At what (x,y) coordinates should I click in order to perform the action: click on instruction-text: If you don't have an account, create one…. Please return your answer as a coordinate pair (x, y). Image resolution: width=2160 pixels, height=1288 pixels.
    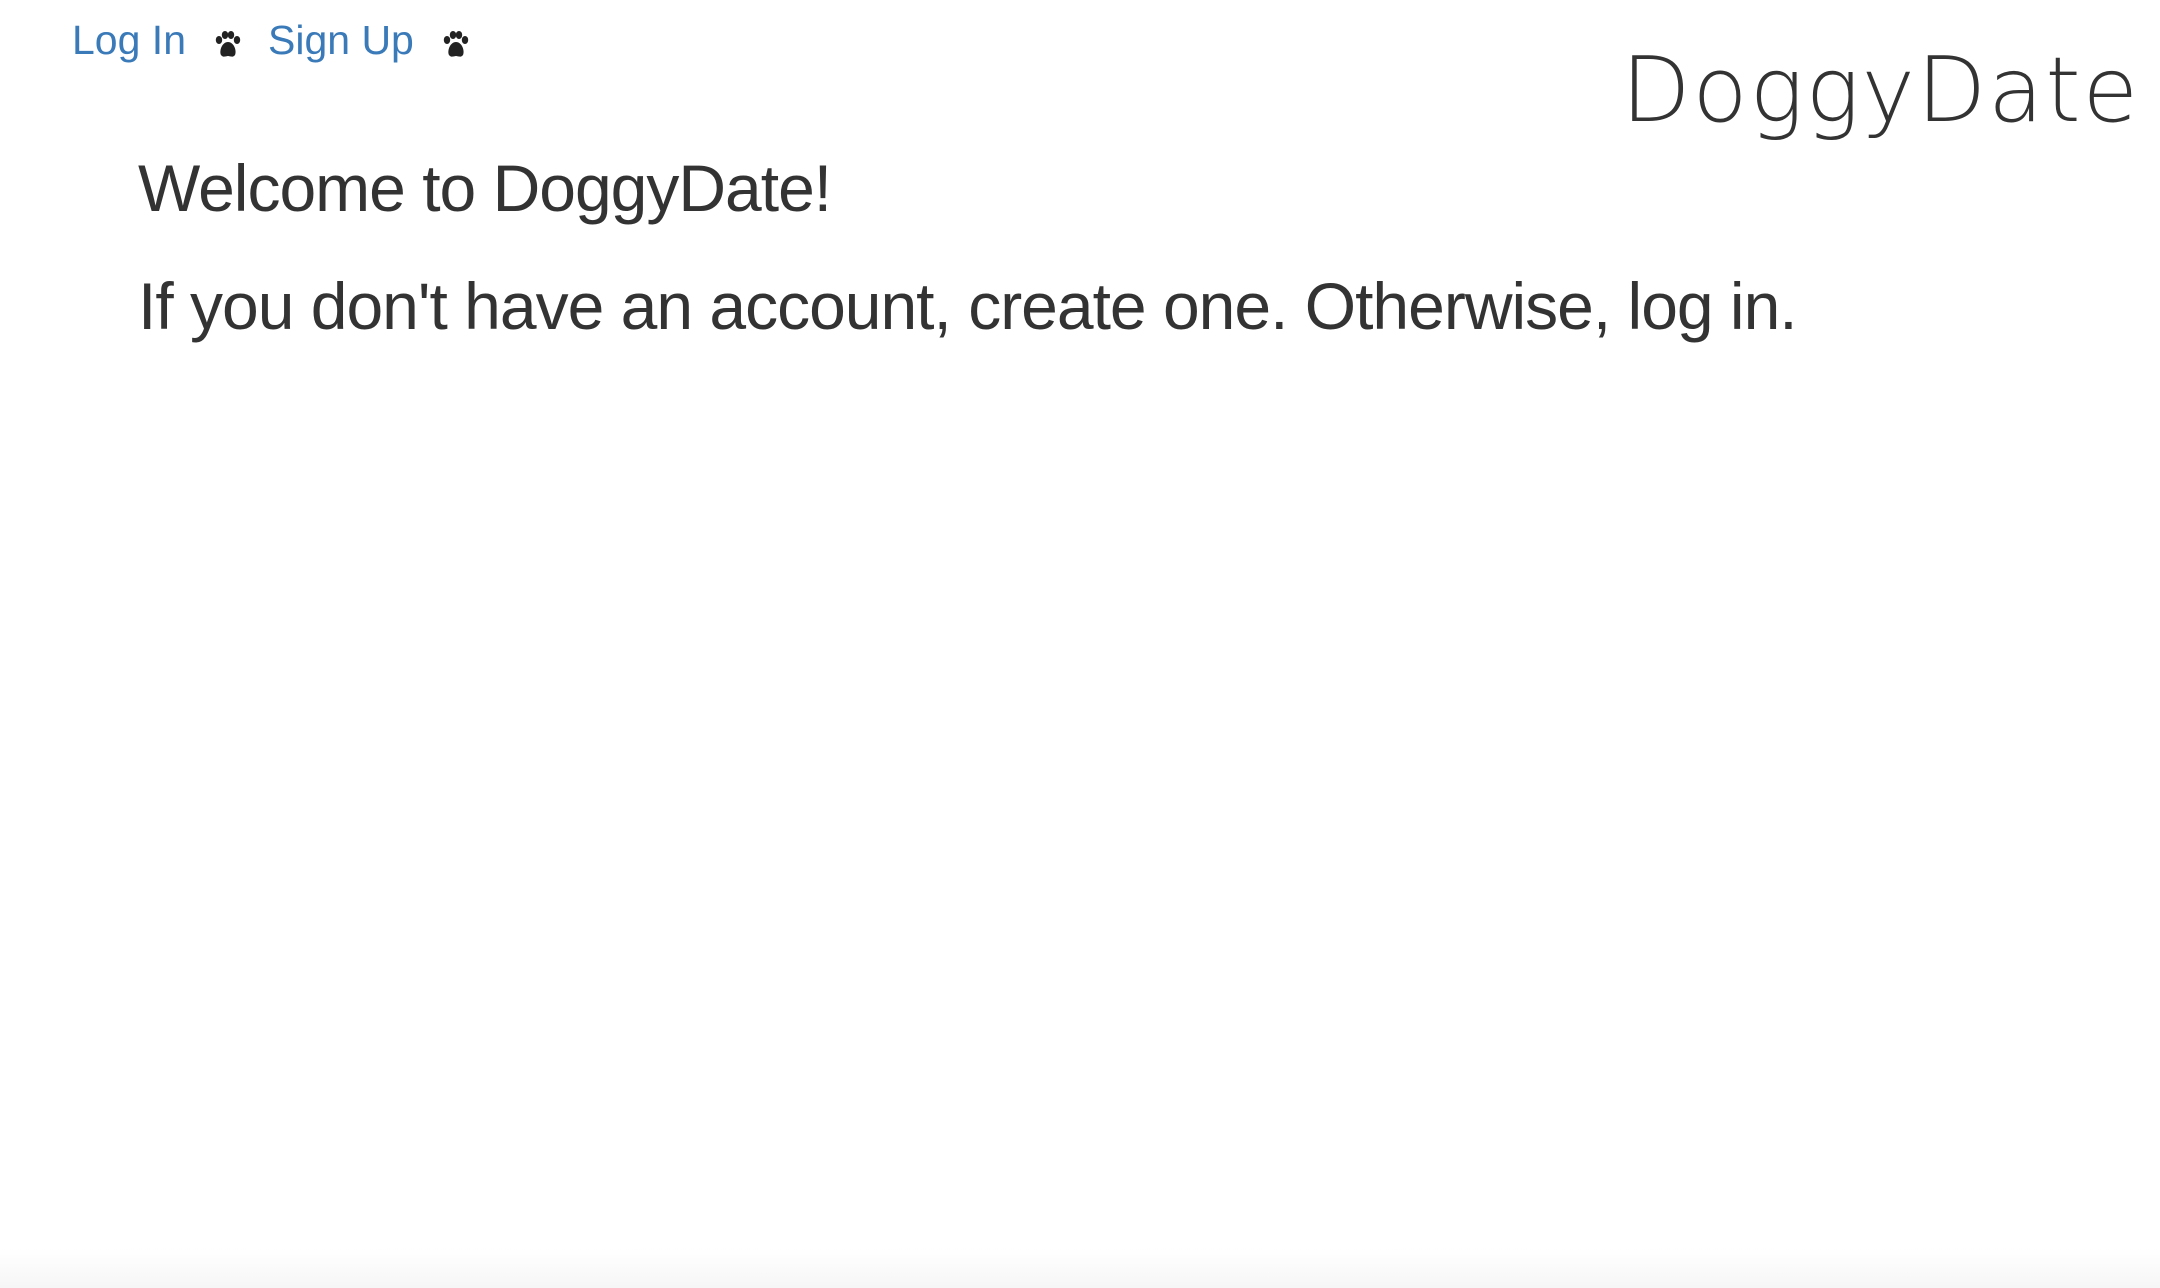
    Looking at the image, I should click on (968, 306).